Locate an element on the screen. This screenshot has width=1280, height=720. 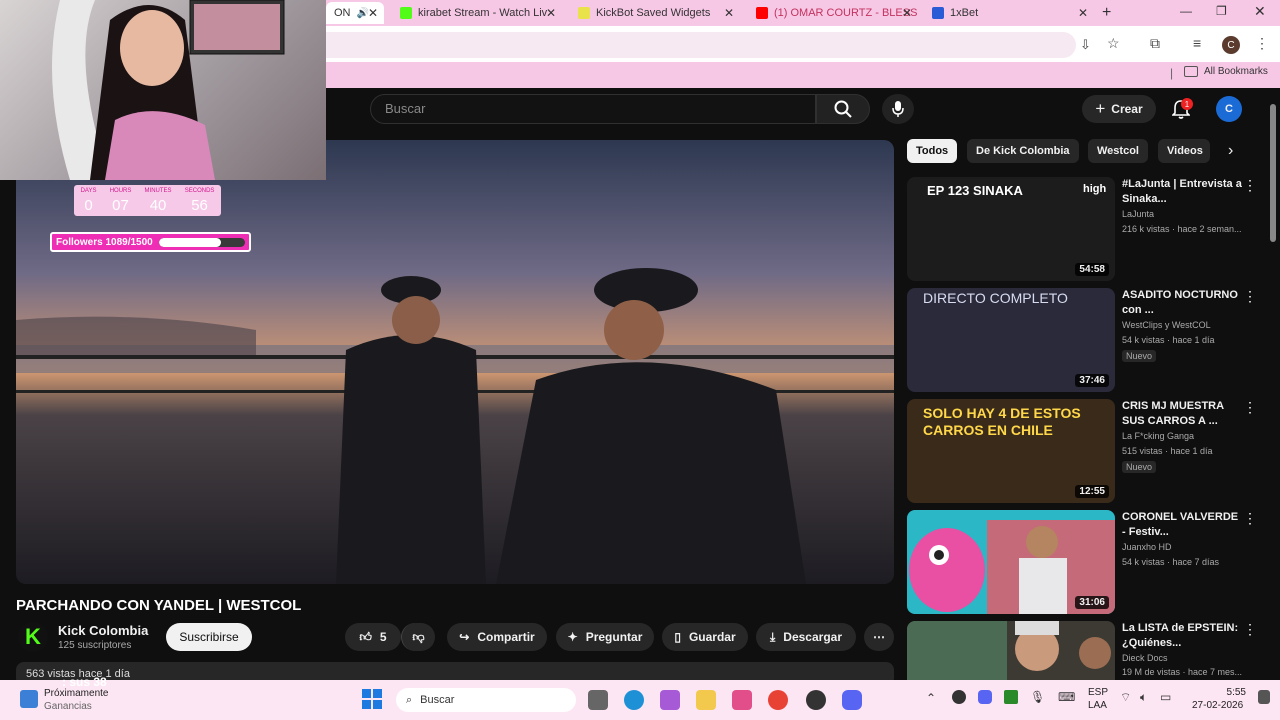
search-input: Buscar is located at coordinates (593, 109).